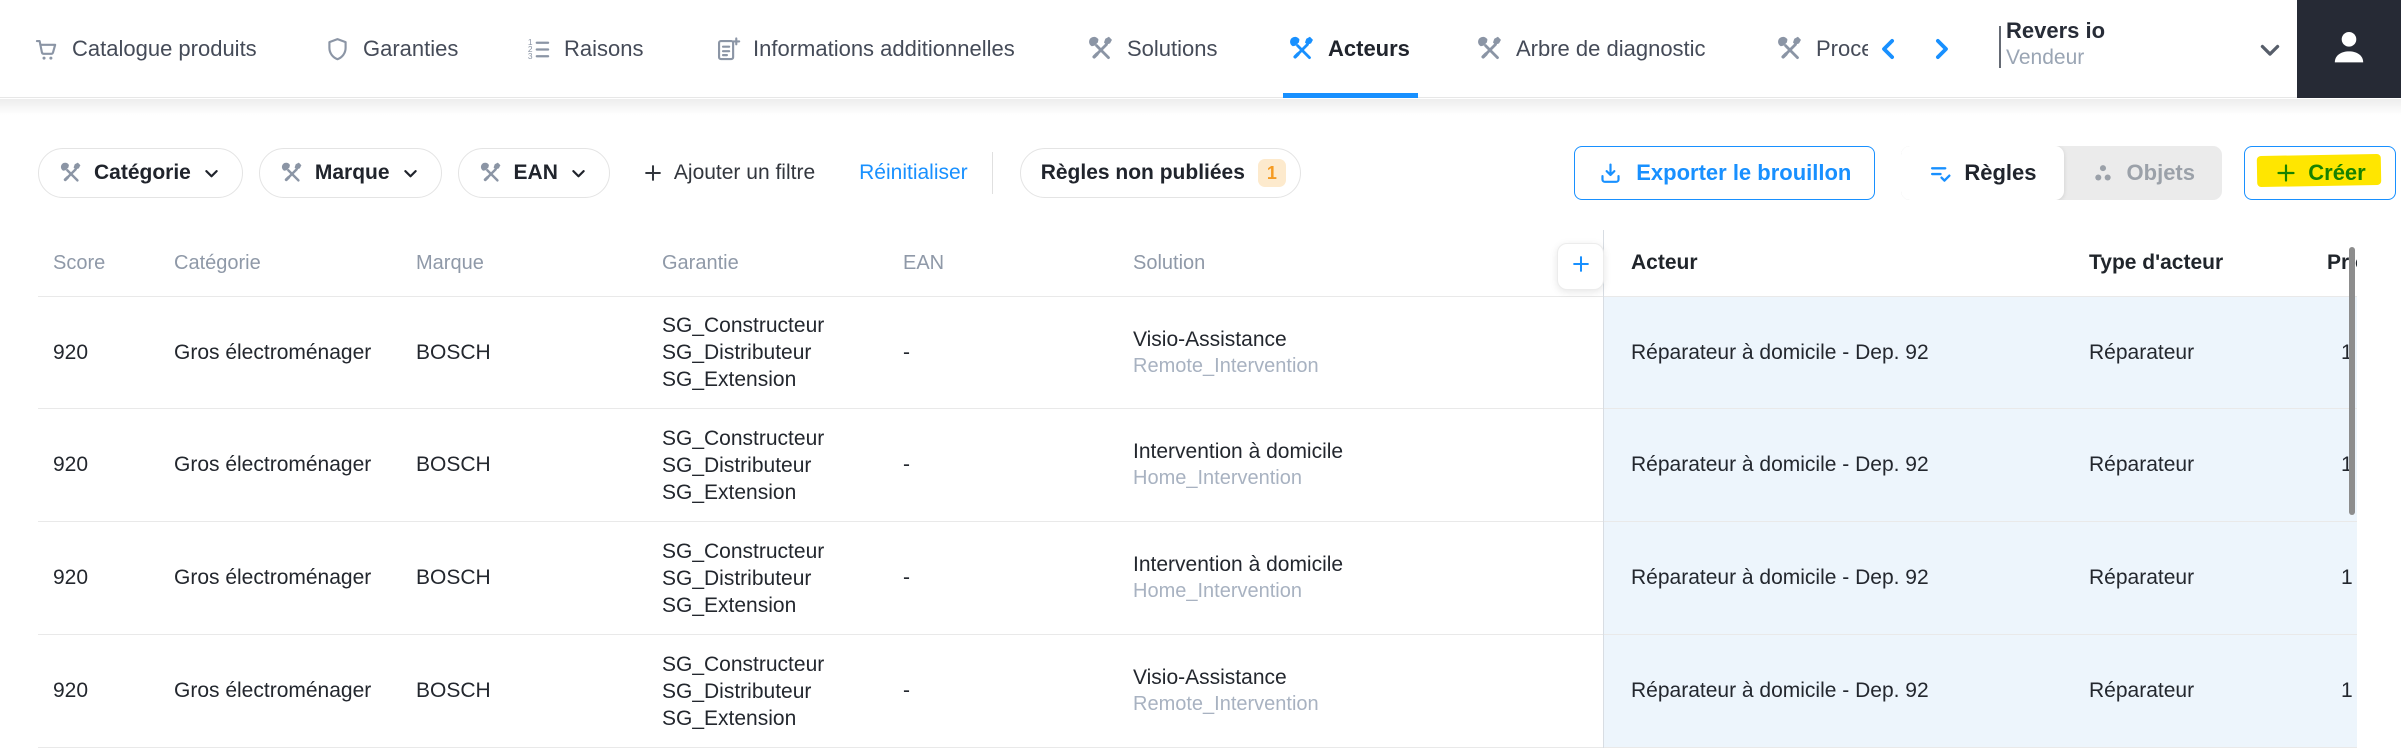 The width and height of the screenshot is (2401, 748). Describe the element at coordinates (2352, 381) in the screenshot. I see `vertical-scrollbar-thumb` at that location.